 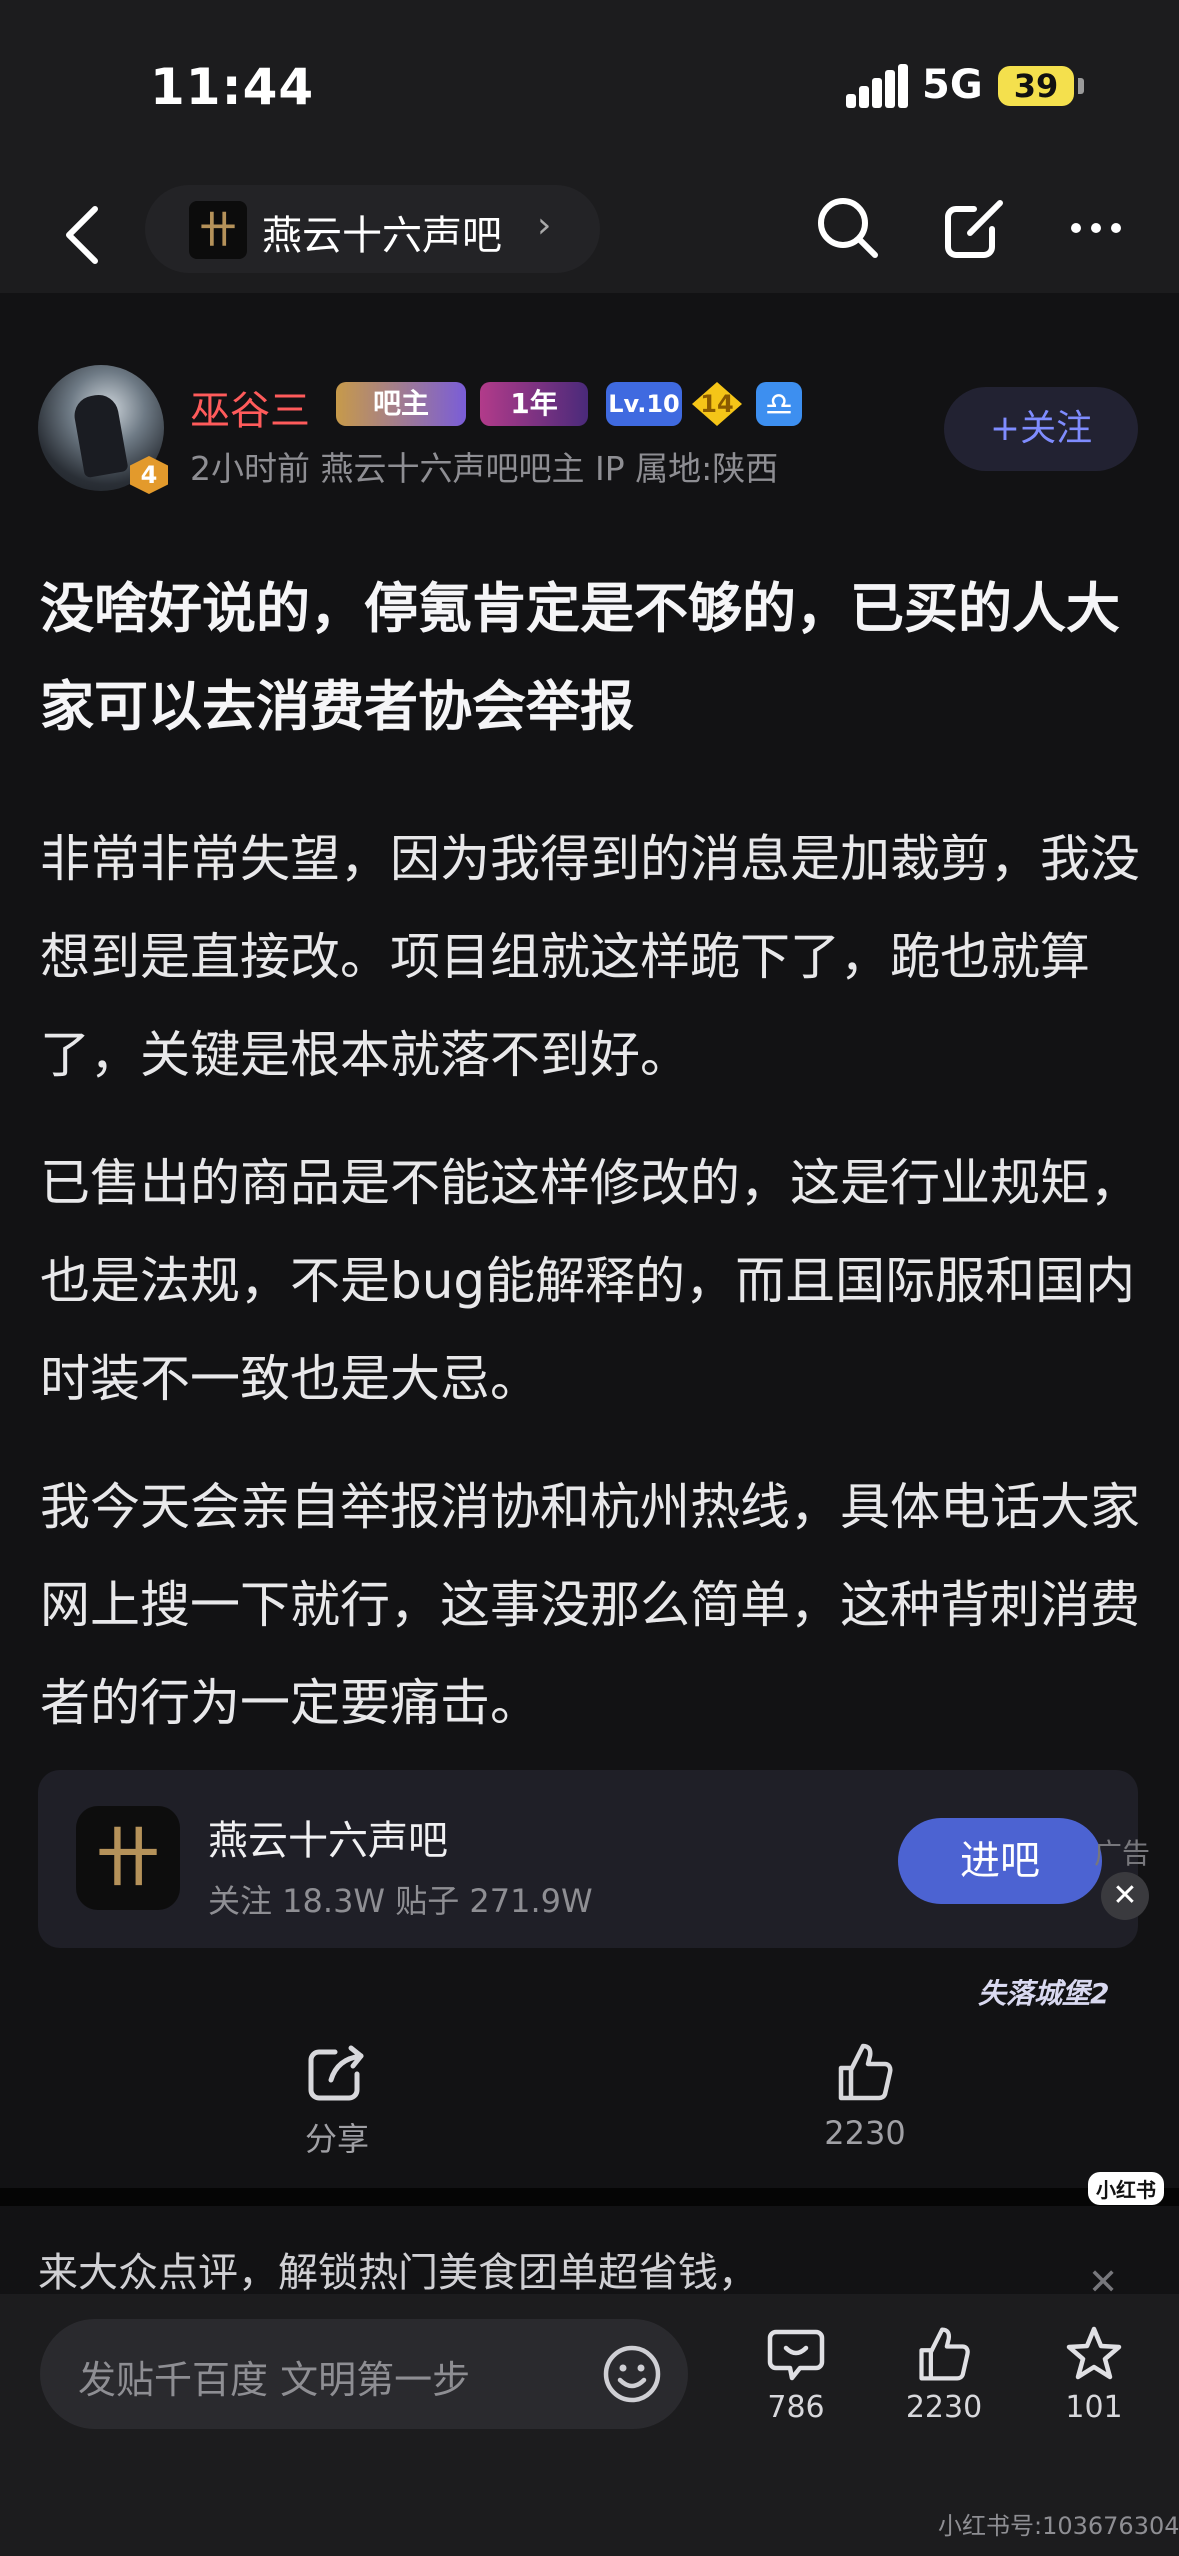 What do you see at coordinates (1081, 86) in the screenshot?
I see `battery-tip` at bounding box center [1081, 86].